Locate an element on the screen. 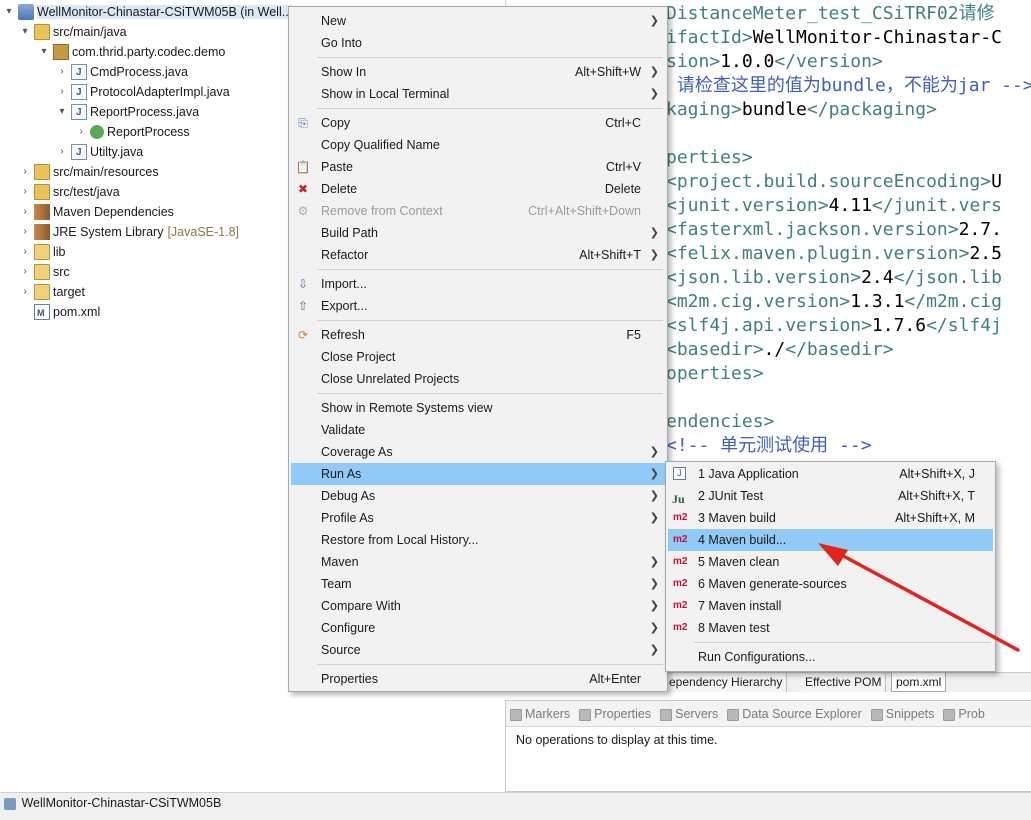 The image size is (1031, 820). tree-item: › src/test/java is located at coordinates (69, 192).